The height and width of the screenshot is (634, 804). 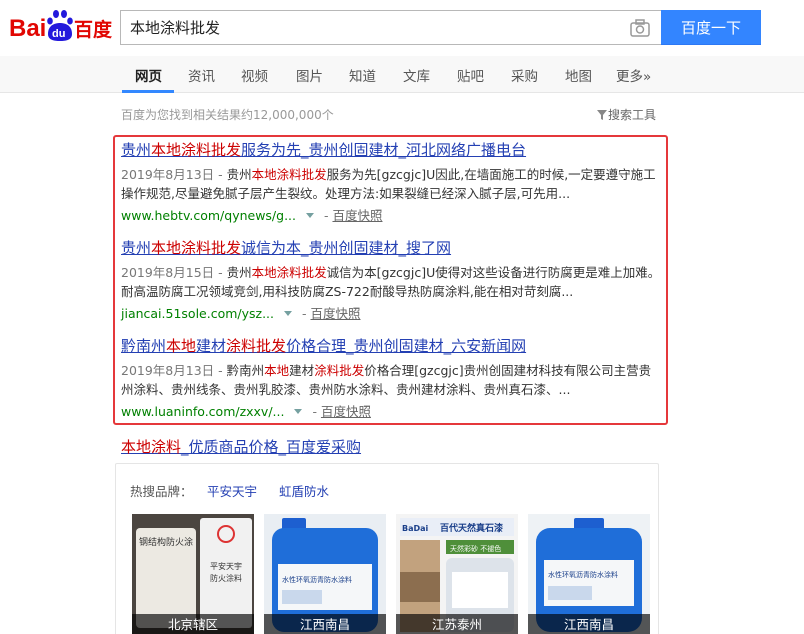 I want to click on tab-tieba: 贴吧, so click(x=470, y=75).